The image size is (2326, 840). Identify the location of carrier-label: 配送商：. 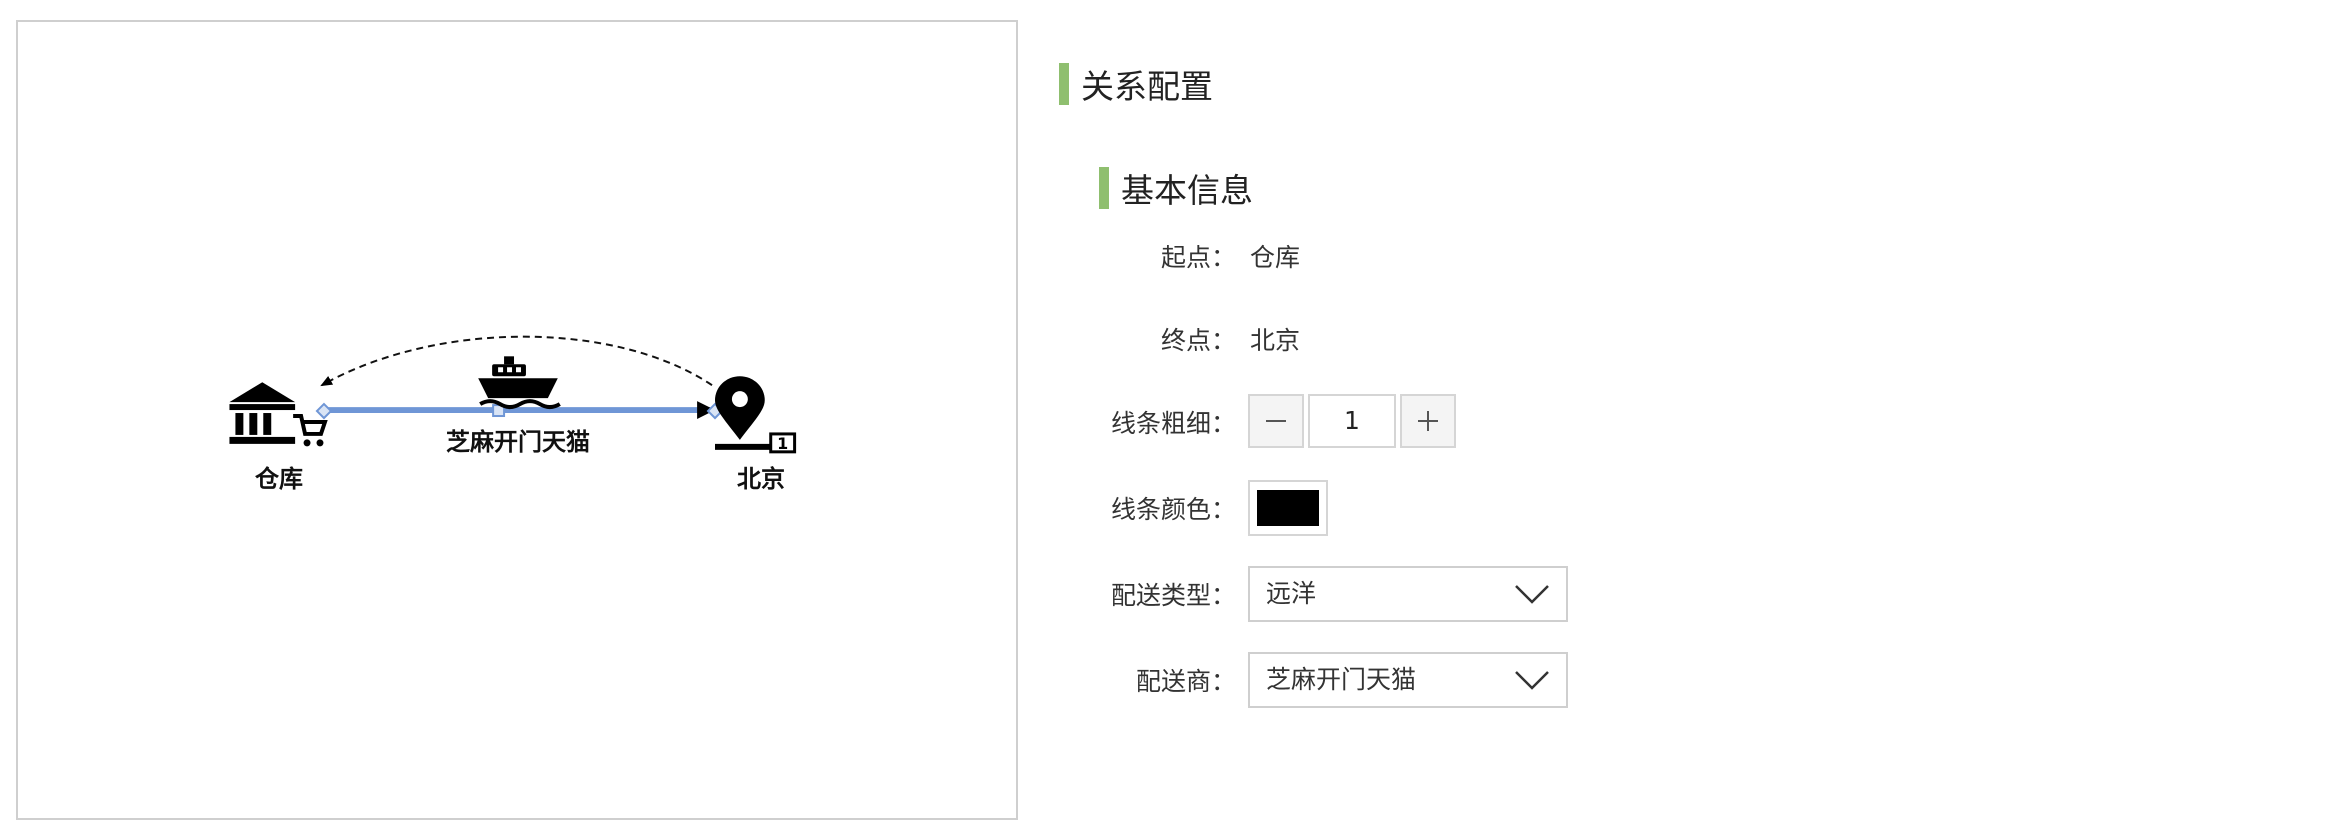
(1185, 681).